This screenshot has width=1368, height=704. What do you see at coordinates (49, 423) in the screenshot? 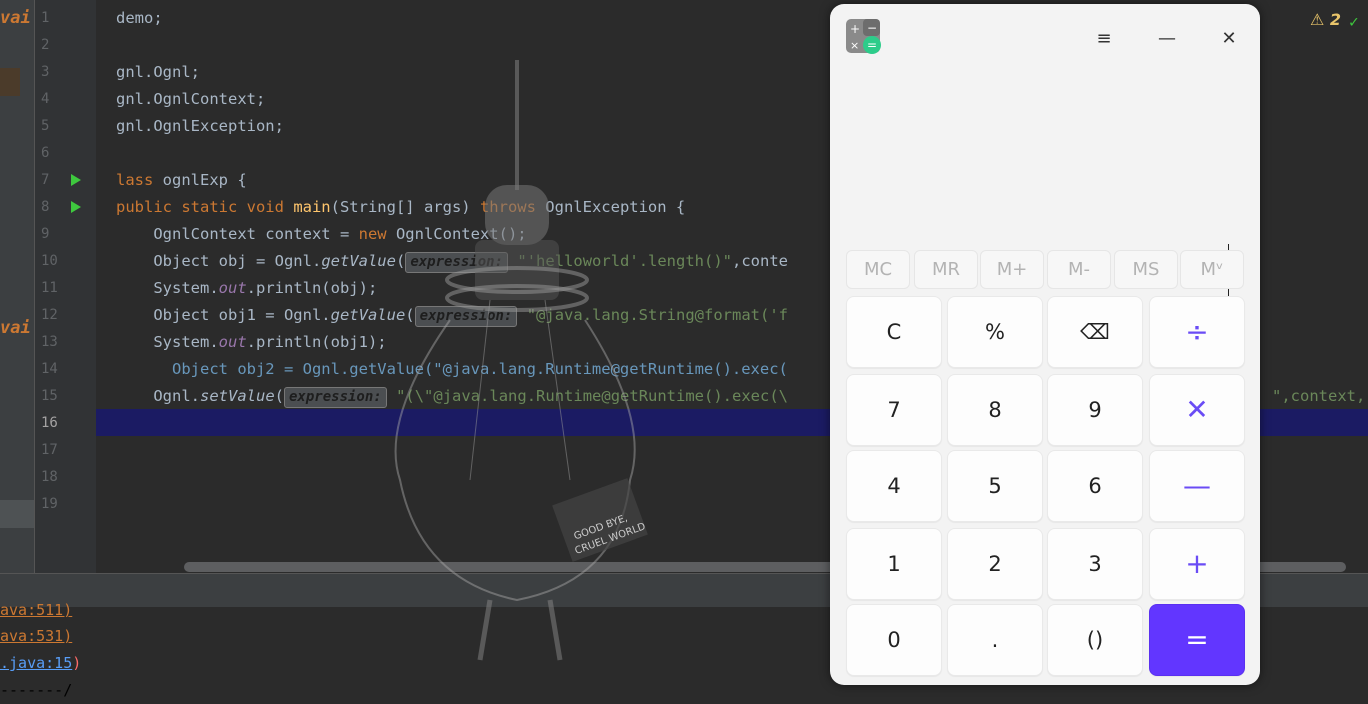
I see `line-number: 16` at bounding box center [49, 423].